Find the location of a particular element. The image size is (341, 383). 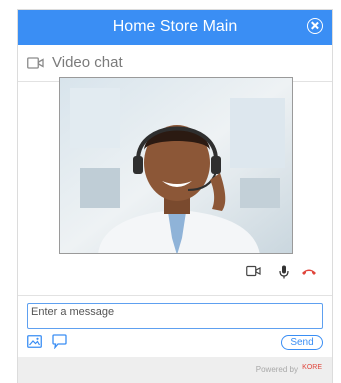

image-icon is located at coordinates (34, 341).